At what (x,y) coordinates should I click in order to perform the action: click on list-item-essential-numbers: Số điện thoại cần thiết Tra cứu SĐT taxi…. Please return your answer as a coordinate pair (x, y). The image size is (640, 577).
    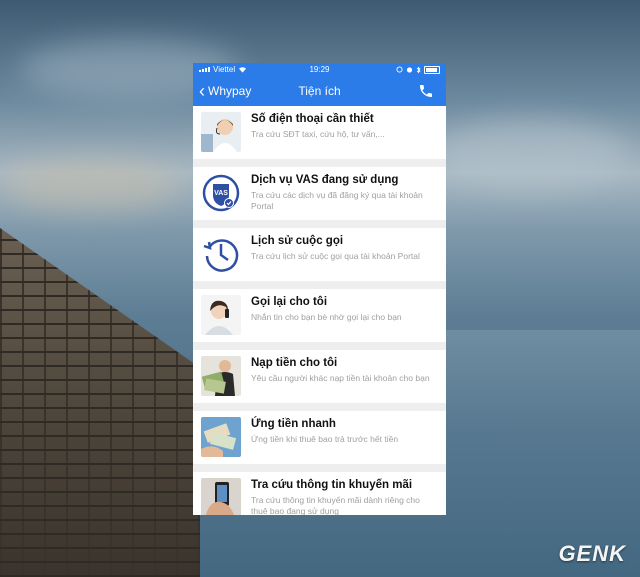
    Looking at the image, I should click on (319, 132).